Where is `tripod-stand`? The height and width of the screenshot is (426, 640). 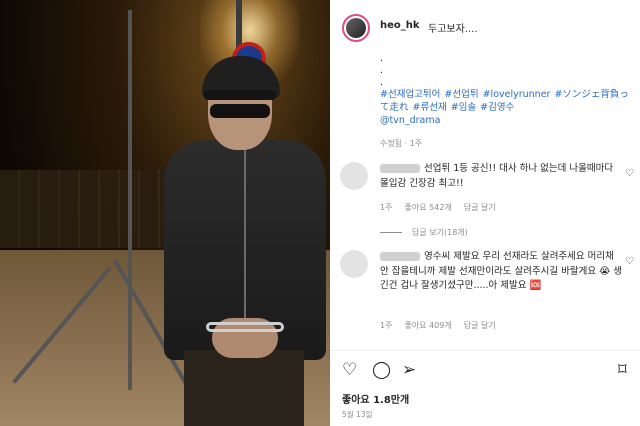 tripod-stand is located at coordinates (130, 200).